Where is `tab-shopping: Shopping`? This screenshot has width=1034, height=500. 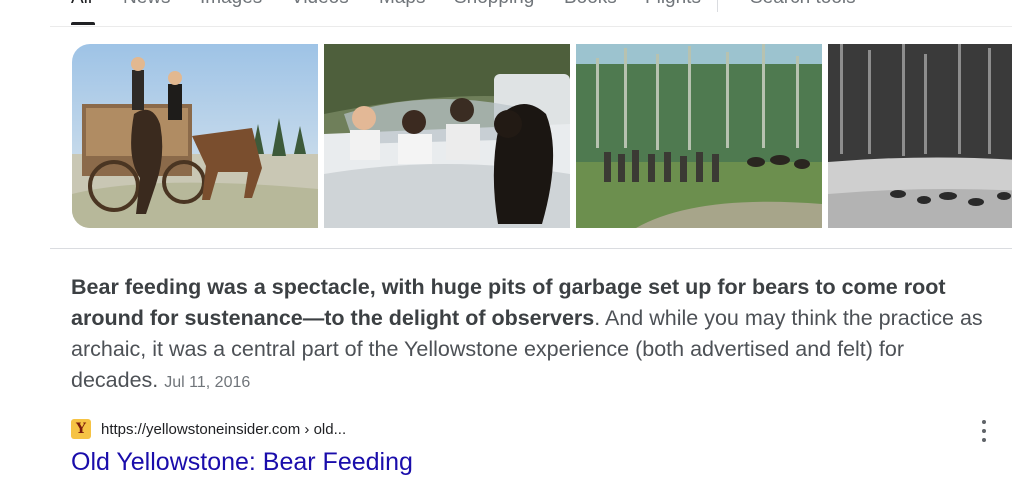
tab-shopping: Shopping is located at coordinates (494, 5).